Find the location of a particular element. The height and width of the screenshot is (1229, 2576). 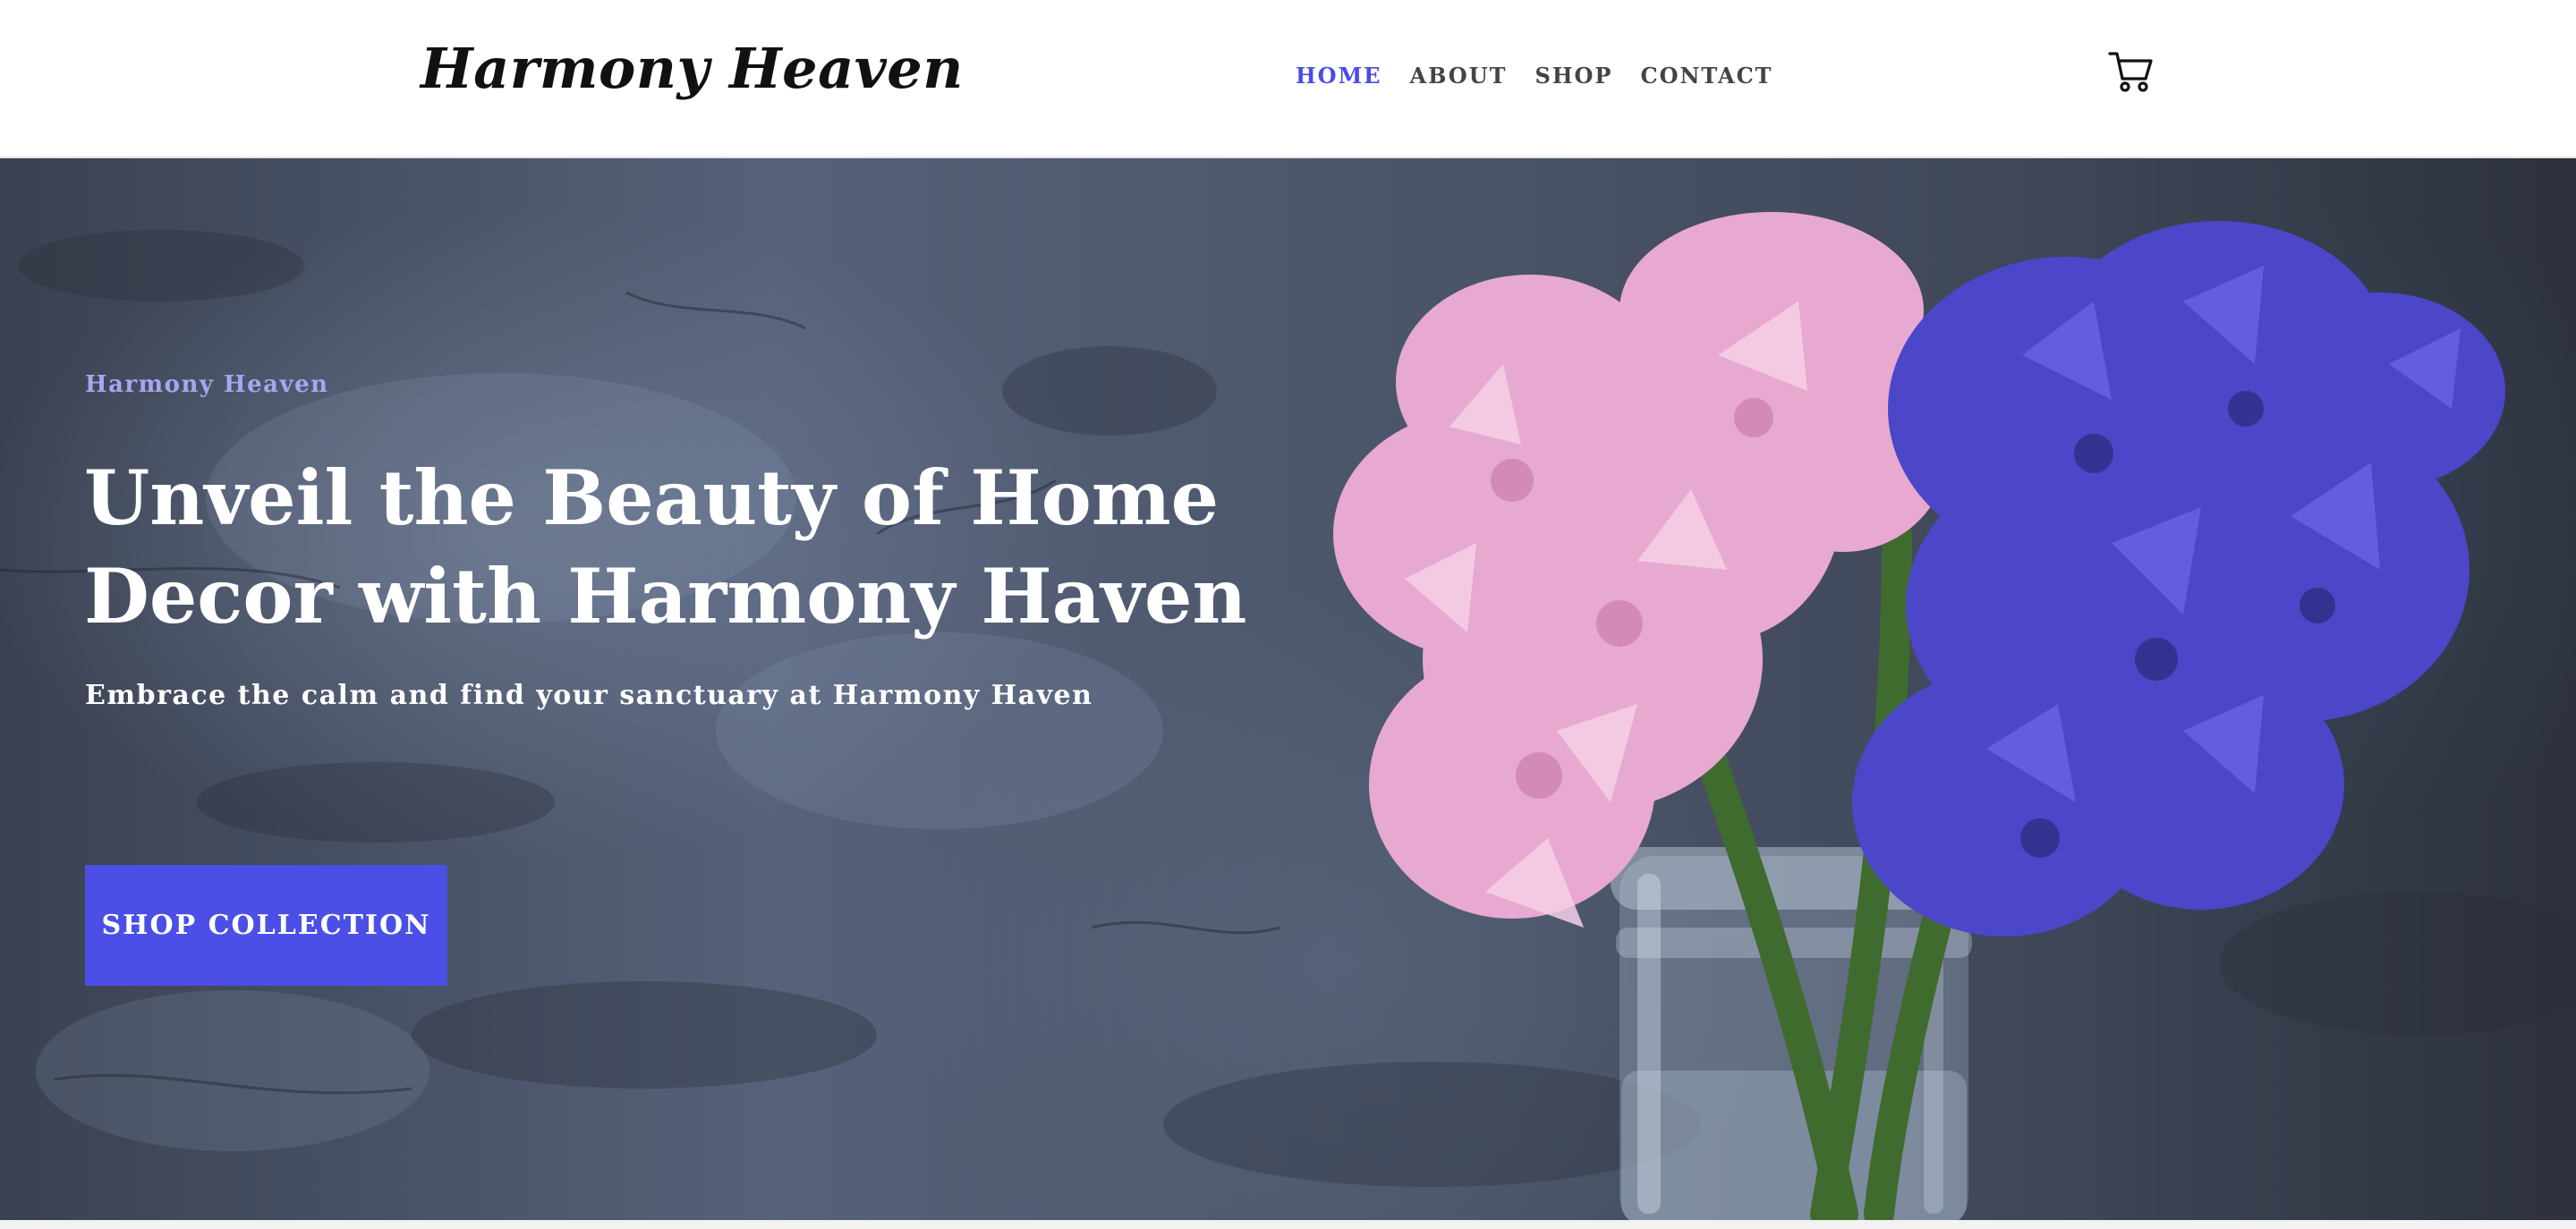

cart-button is located at coordinates (2131, 72).